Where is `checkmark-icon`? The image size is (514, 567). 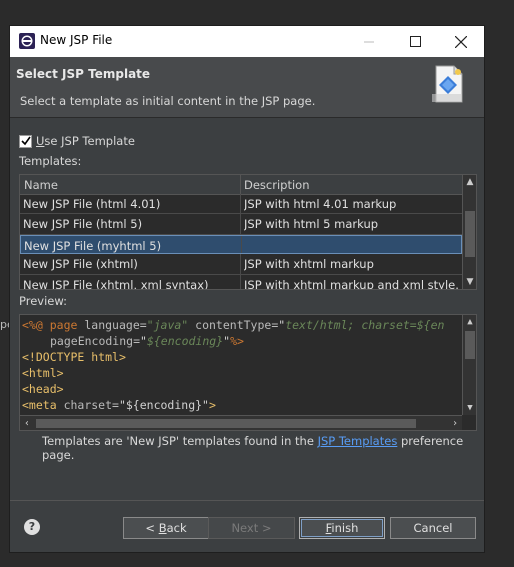
checkmark-icon is located at coordinates (25, 141).